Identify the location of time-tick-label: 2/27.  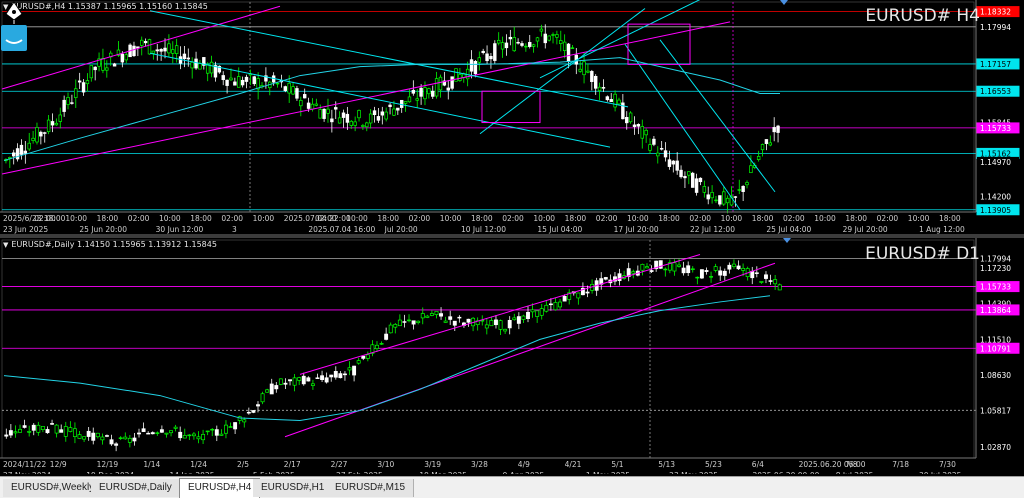
(339, 464).